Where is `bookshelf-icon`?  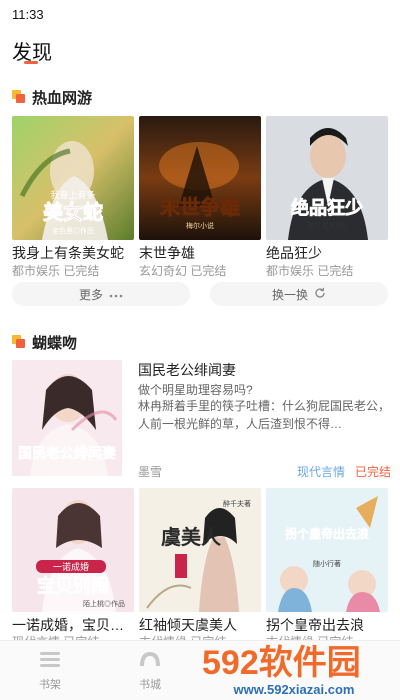
bookshelf-icon is located at coordinates (50, 661).